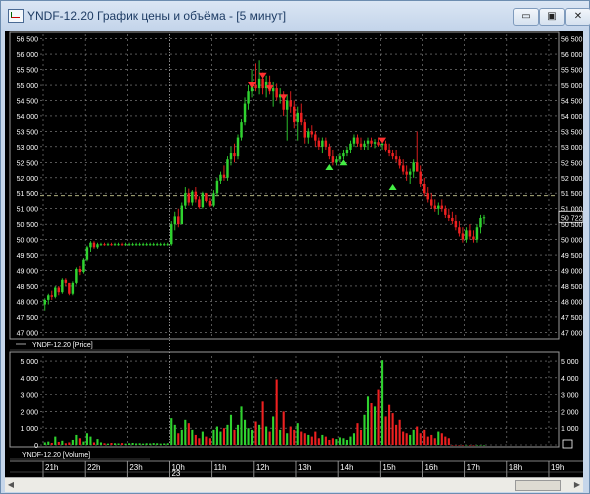 Image resolution: width=590 pixels, height=494 pixels. I want to click on price-tick-label: 50 500, so click(28, 225).